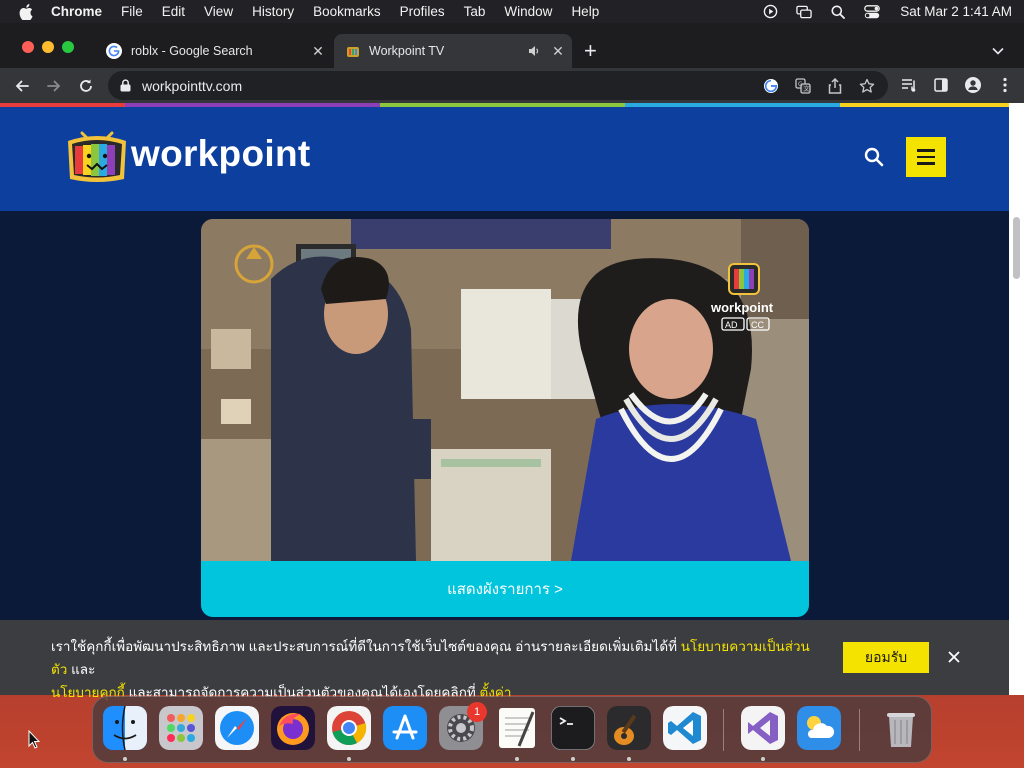  Describe the element at coordinates (874, 157) in the screenshot. I see `site-search-icon` at that location.